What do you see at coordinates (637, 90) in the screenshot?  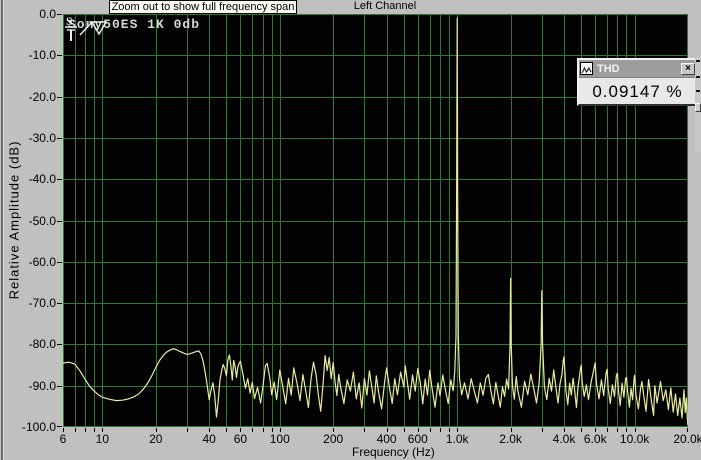 I see `thd-value: 0.09147 %` at bounding box center [637, 90].